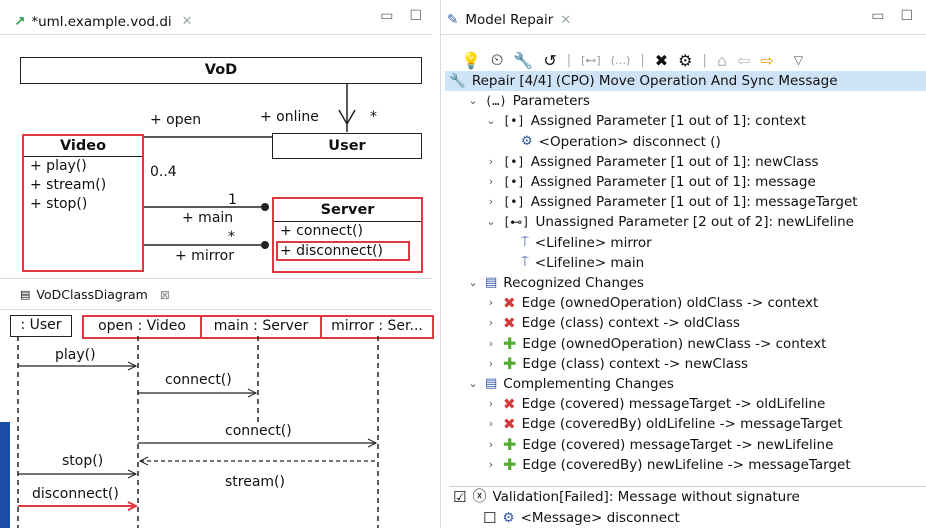  I want to click on param-icon: [⊷], so click(591, 60).